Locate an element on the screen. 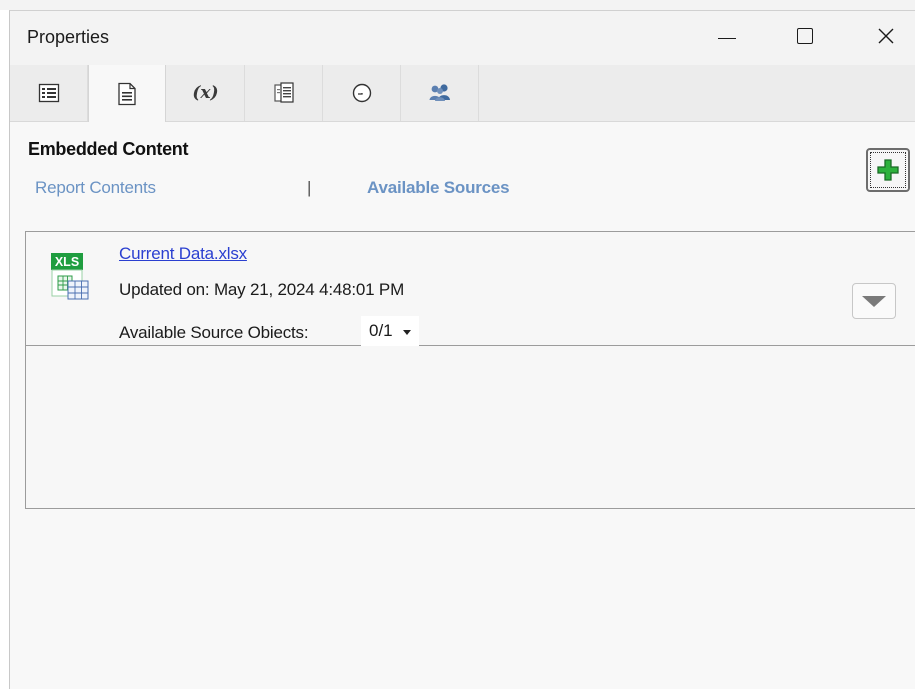  data-doc-icon is located at coordinates (283, 92).